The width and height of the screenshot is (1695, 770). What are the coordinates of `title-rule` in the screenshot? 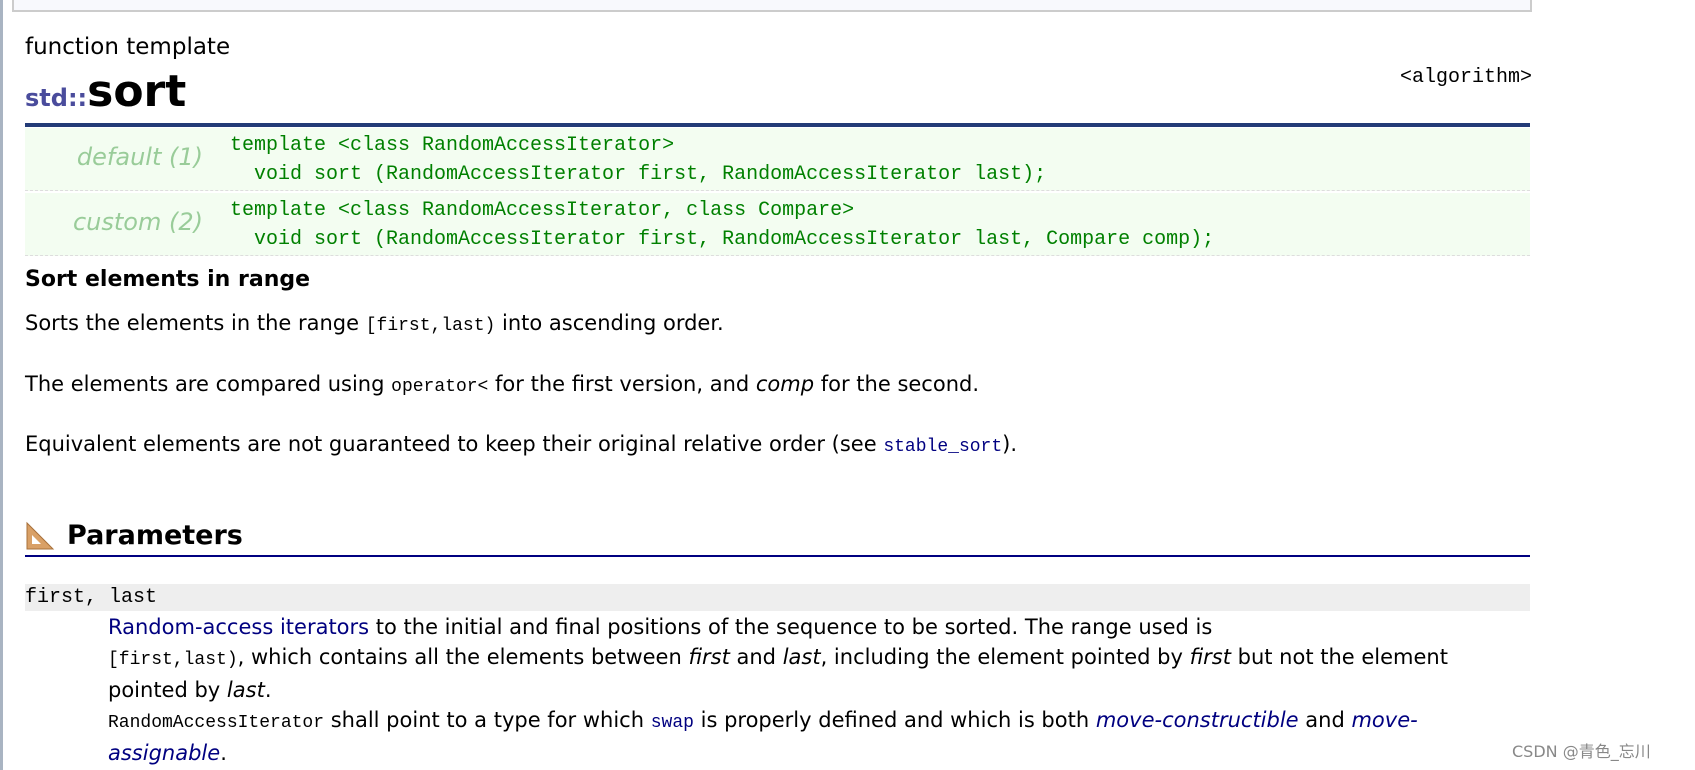 It's located at (777, 125).